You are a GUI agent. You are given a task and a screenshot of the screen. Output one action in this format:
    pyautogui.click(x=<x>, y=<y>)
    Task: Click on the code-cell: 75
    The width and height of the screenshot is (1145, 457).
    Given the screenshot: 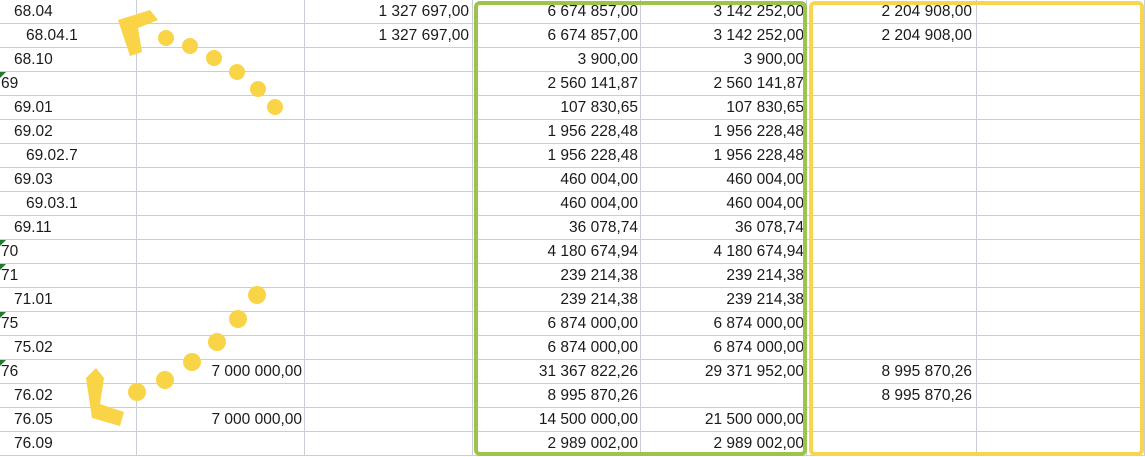 What is the action you would take?
    pyautogui.click(x=68, y=324)
    